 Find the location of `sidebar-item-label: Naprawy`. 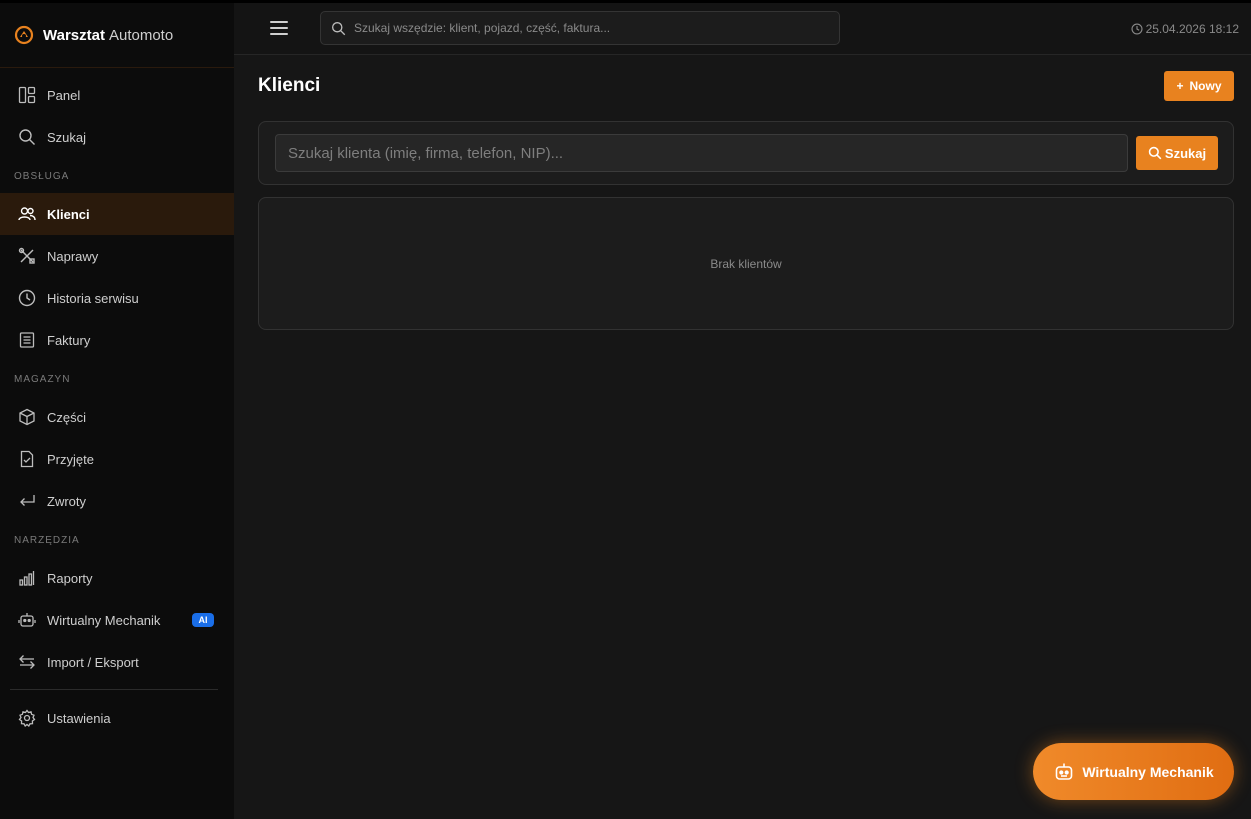

sidebar-item-label: Naprawy is located at coordinates (73, 256).